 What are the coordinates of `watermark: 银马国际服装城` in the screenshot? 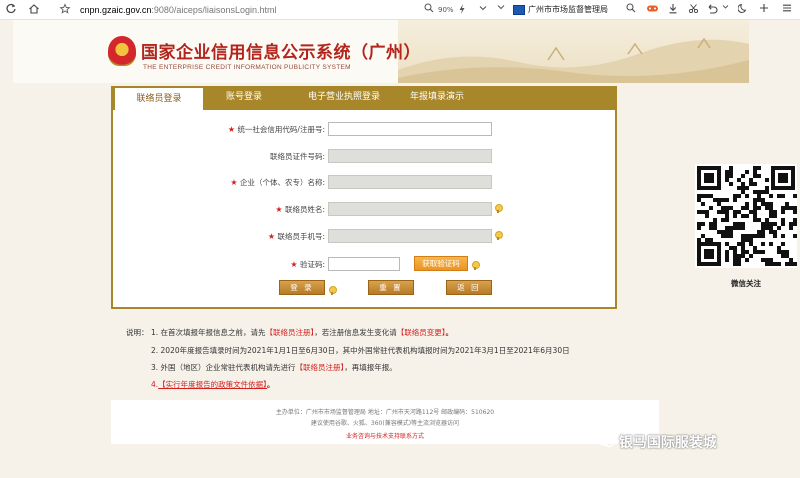 It's located at (657, 442).